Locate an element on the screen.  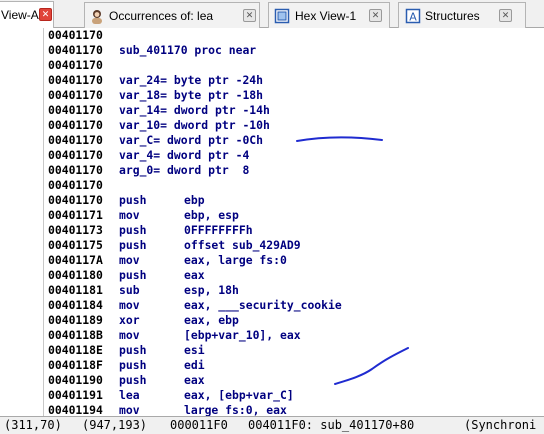
status-location: 004011F0: sub_401170+80 is located at coordinates (331, 425).